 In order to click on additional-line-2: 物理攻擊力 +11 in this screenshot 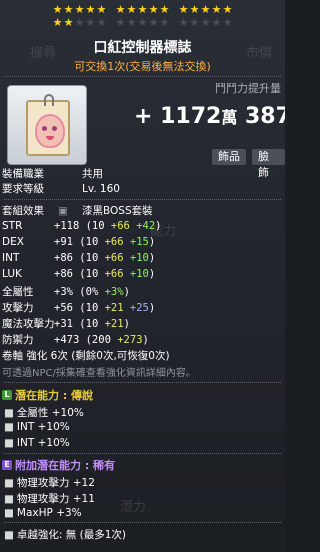, I will do `click(55, 499)`.